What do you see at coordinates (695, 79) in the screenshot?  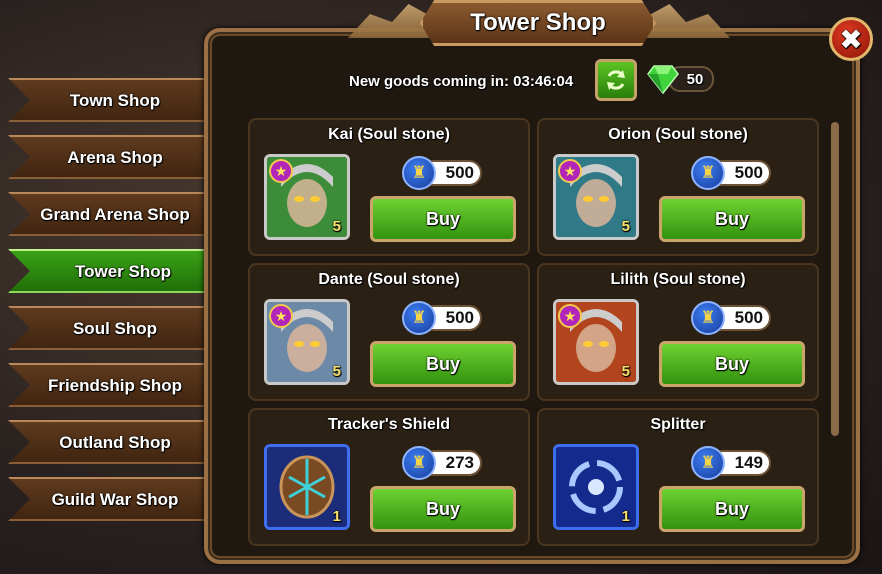 I see `gem-count: 50` at bounding box center [695, 79].